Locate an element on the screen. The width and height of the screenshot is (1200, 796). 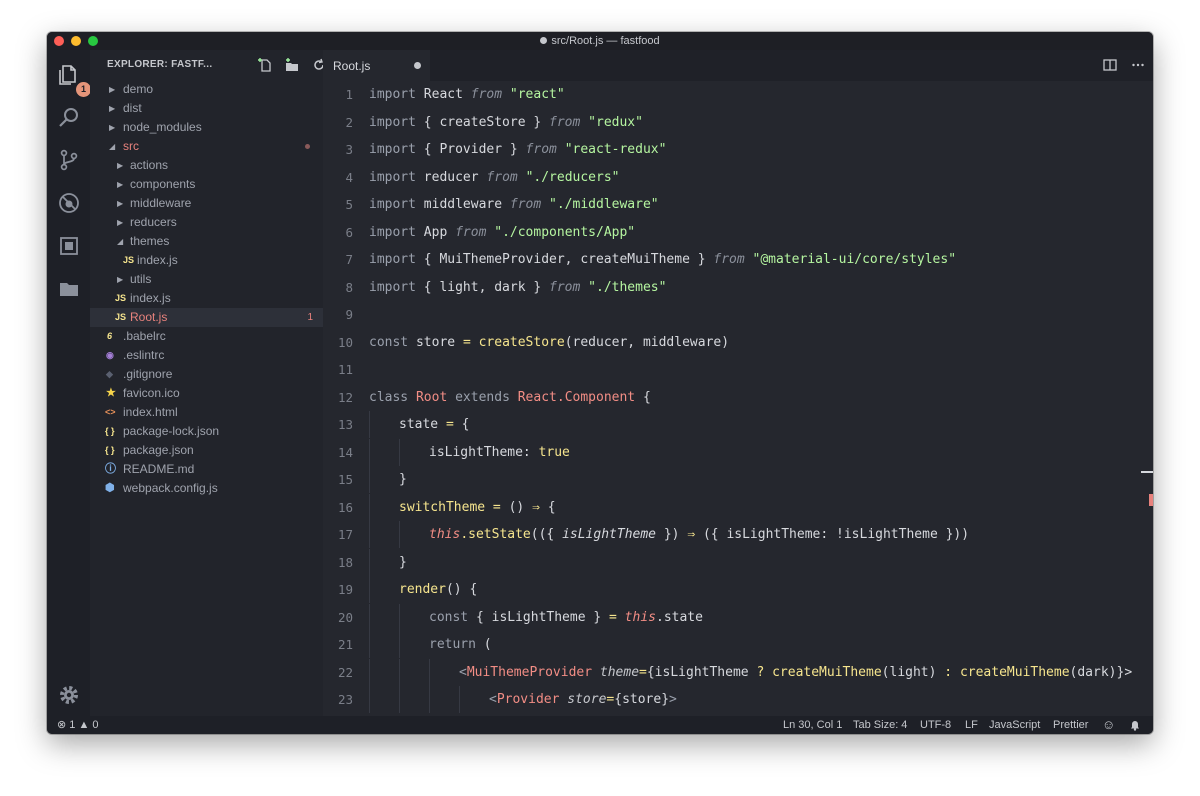
code-line: 13 state = { is located at coordinates (738, 424).